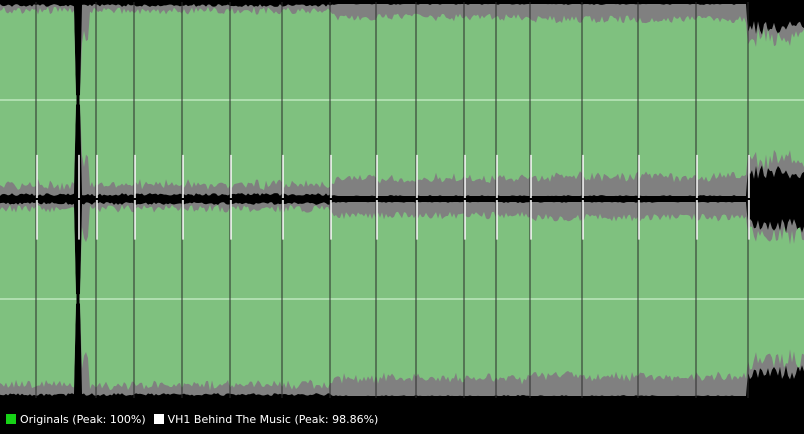 Image resolution: width=804 pixels, height=434 pixels. Describe the element at coordinates (11, 419) in the screenshot. I see `legend-swatch-originals` at that location.